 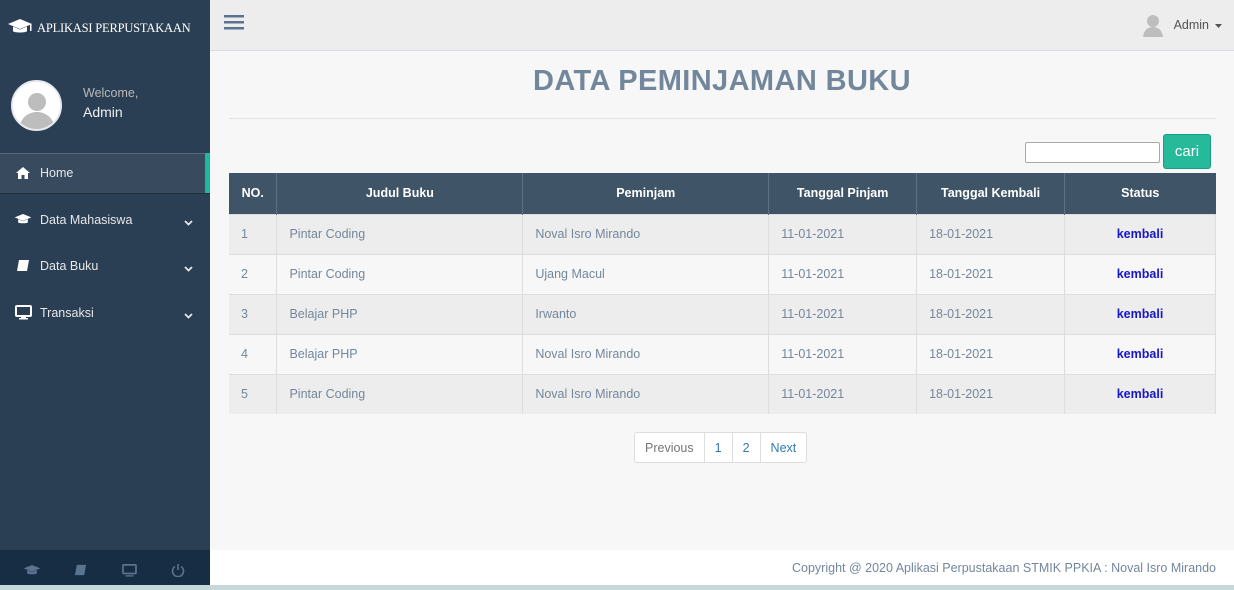 What do you see at coordinates (1140, 193) in the screenshot?
I see `column-header: Status` at bounding box center [1140, 193].